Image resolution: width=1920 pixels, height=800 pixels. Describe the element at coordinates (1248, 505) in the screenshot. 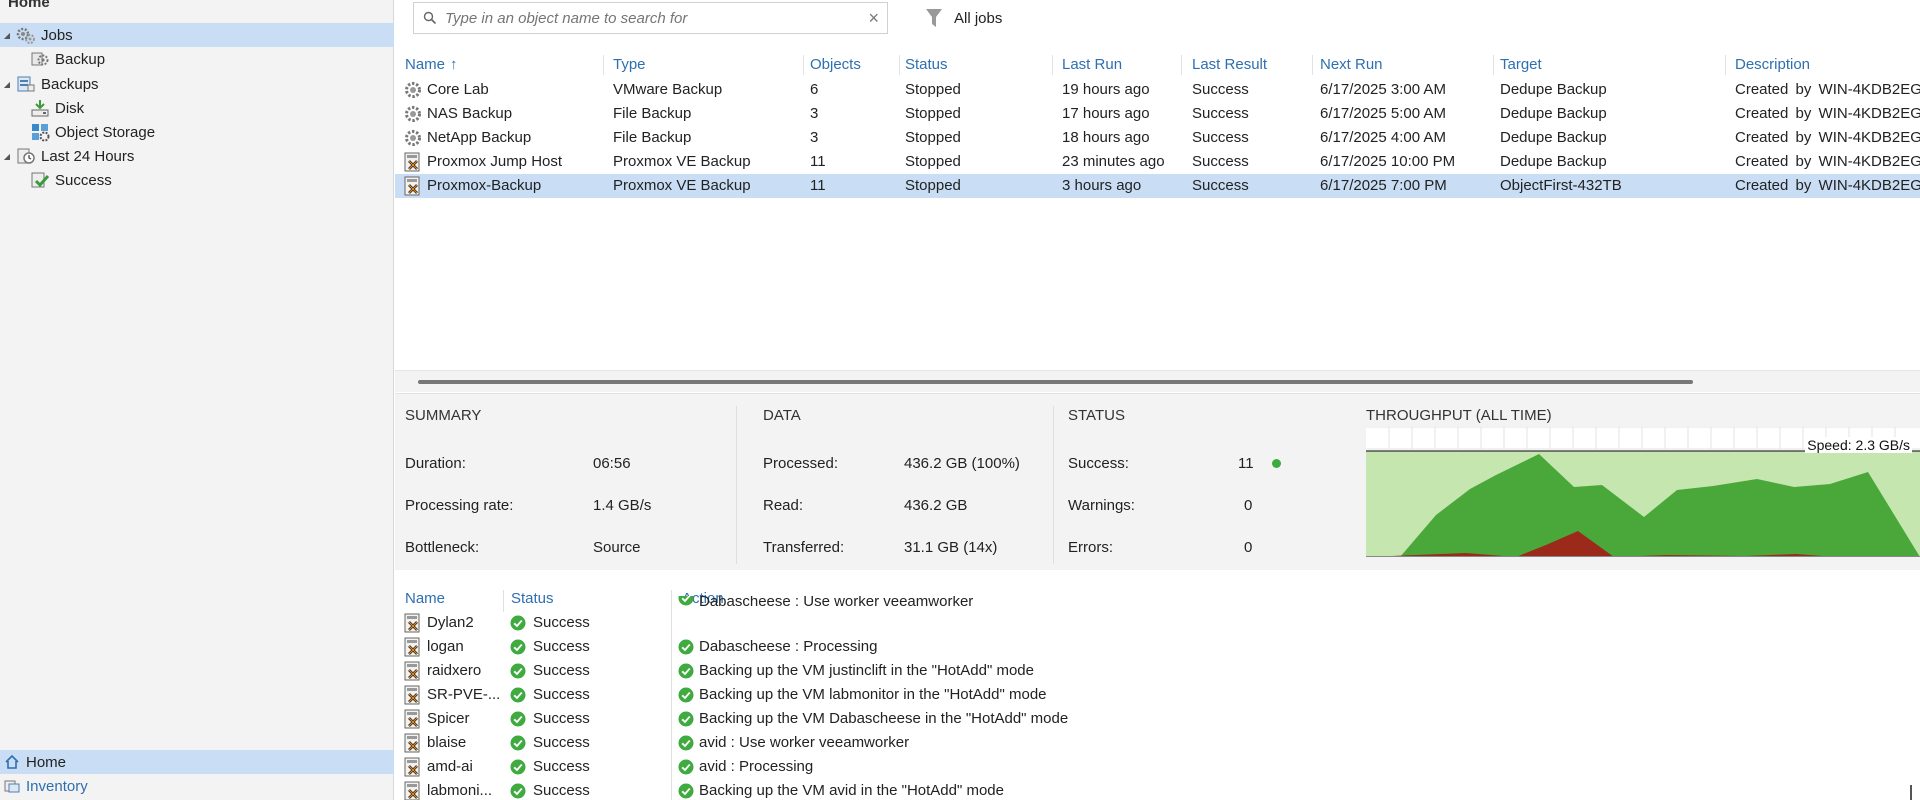

I see `warnings-value: 0` at that location.